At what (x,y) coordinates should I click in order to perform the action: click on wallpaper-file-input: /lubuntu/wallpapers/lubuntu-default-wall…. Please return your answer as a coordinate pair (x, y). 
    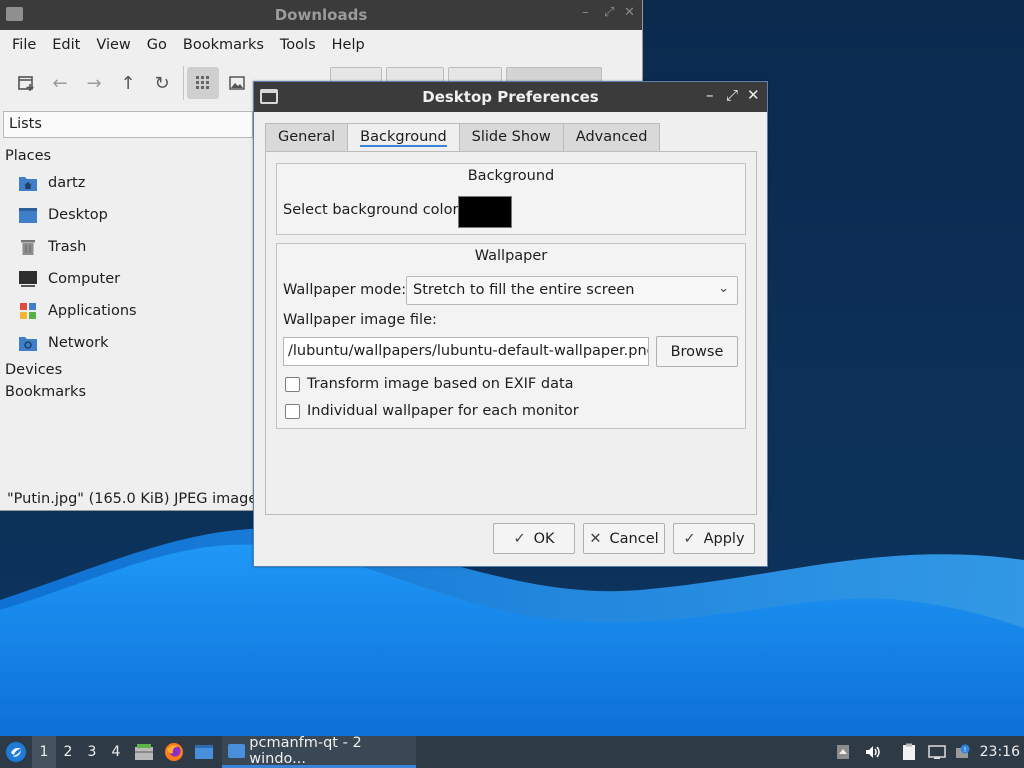
    Looking at the image, I should click on (466, 351).